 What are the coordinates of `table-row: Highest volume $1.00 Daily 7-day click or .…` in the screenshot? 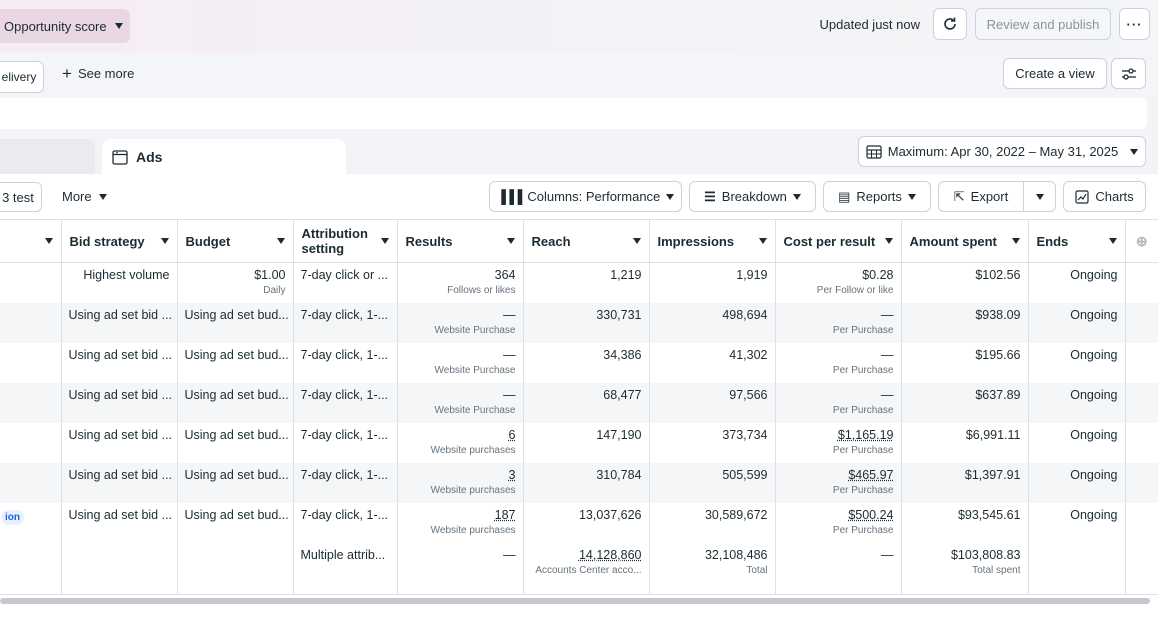 It's located at (579, 283).